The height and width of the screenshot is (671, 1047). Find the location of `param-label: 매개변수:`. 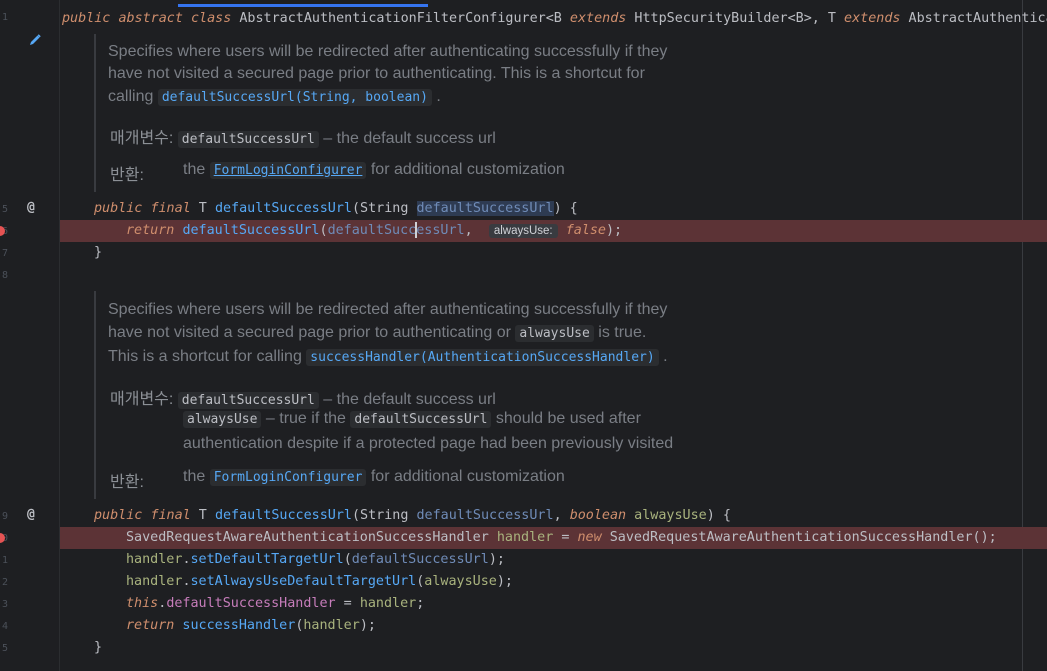

param-label: 매개변수: is located at coordinates (142, 138).